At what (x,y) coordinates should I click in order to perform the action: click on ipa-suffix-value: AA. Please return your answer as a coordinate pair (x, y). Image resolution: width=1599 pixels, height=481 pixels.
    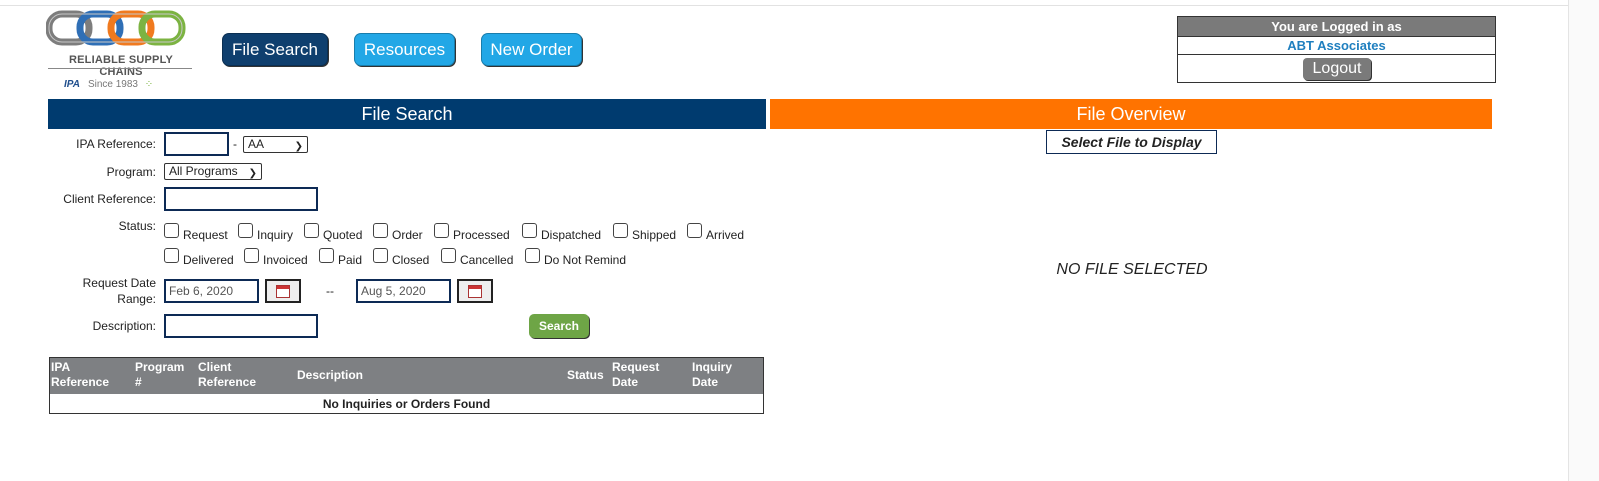
    Looking at the image, I should click on (256, 144).